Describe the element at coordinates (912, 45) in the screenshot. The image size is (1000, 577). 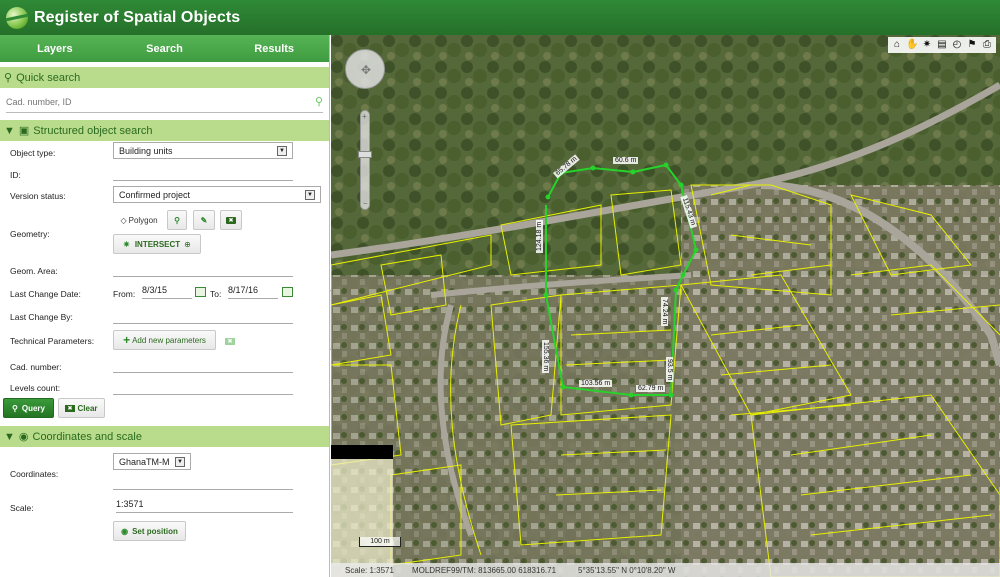
I see `pan-icon: ✋` at that location.